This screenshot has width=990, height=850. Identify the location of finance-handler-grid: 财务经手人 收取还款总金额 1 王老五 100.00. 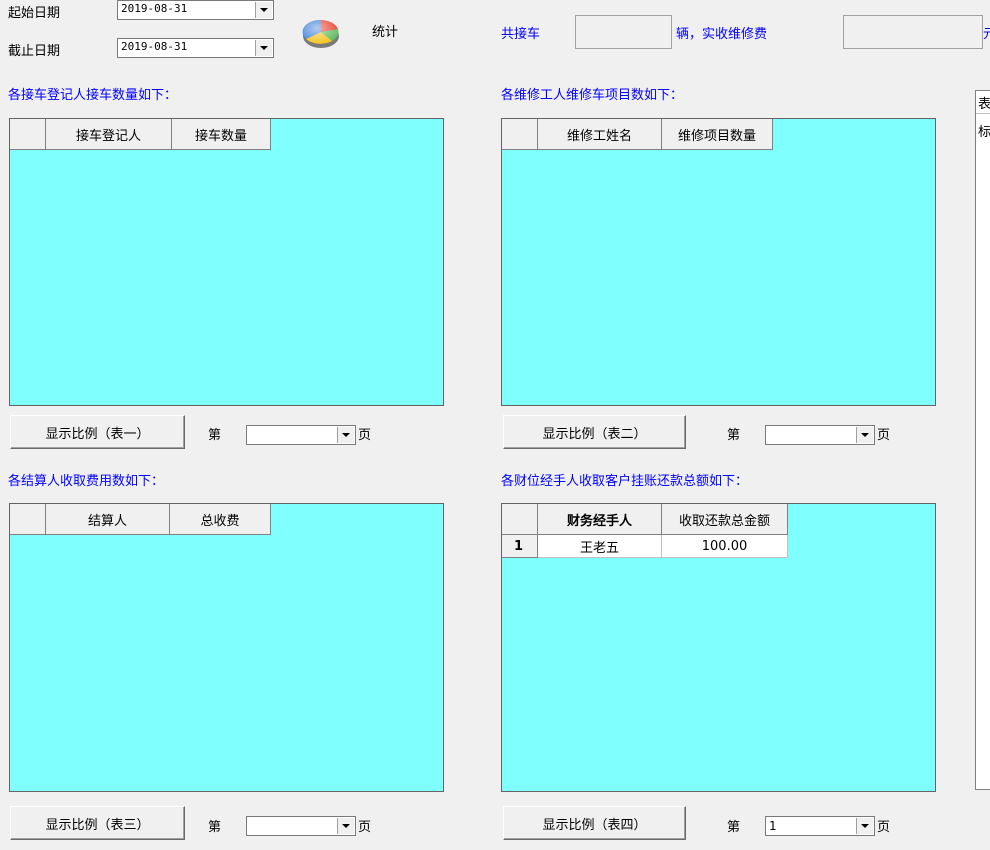
(718, 647).